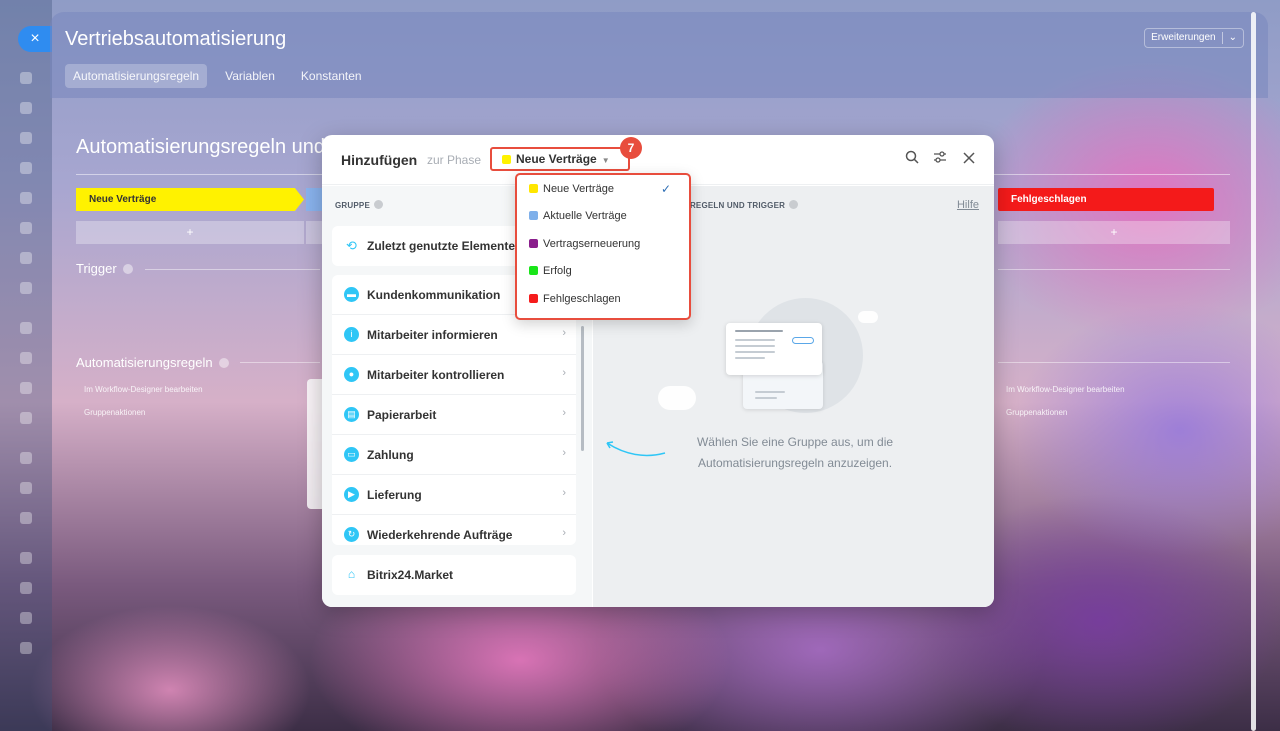 The height and width of the screenshot is (731, 1280). I want to click on chat-icon: ▬, so click(351, 294).